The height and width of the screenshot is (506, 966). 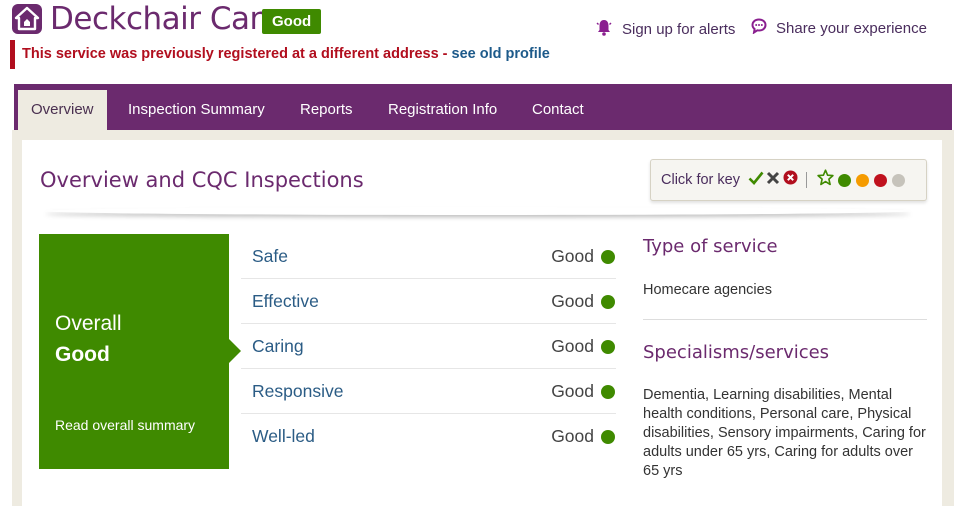 I want to click on old-profile-link: see old profile, so click(x=501, y=54).